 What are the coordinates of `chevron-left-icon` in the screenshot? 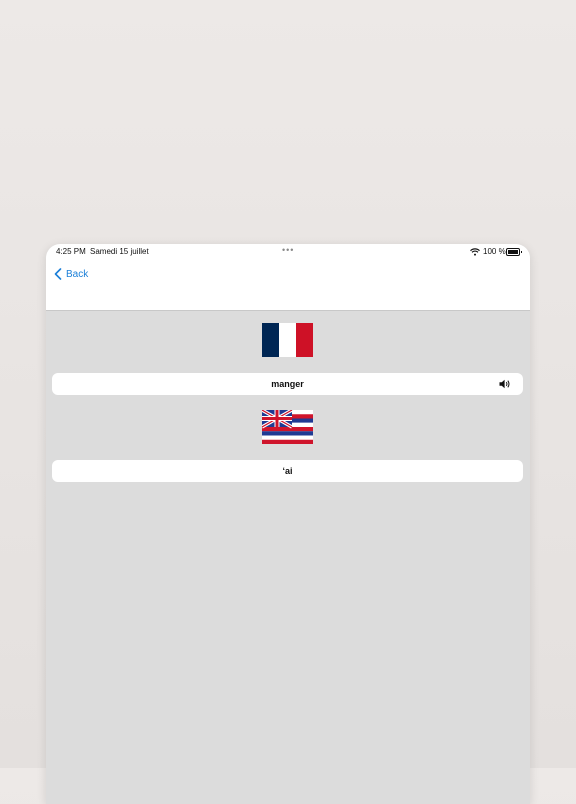 It's located at (58, 274).